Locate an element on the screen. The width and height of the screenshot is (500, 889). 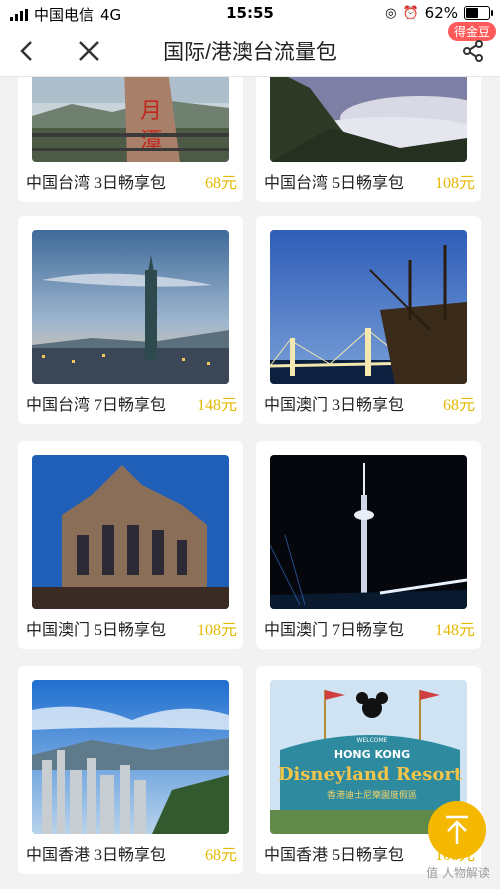
product-card: 中国澳门 3日畅享包 68元 is located at coordinates (368, 320).